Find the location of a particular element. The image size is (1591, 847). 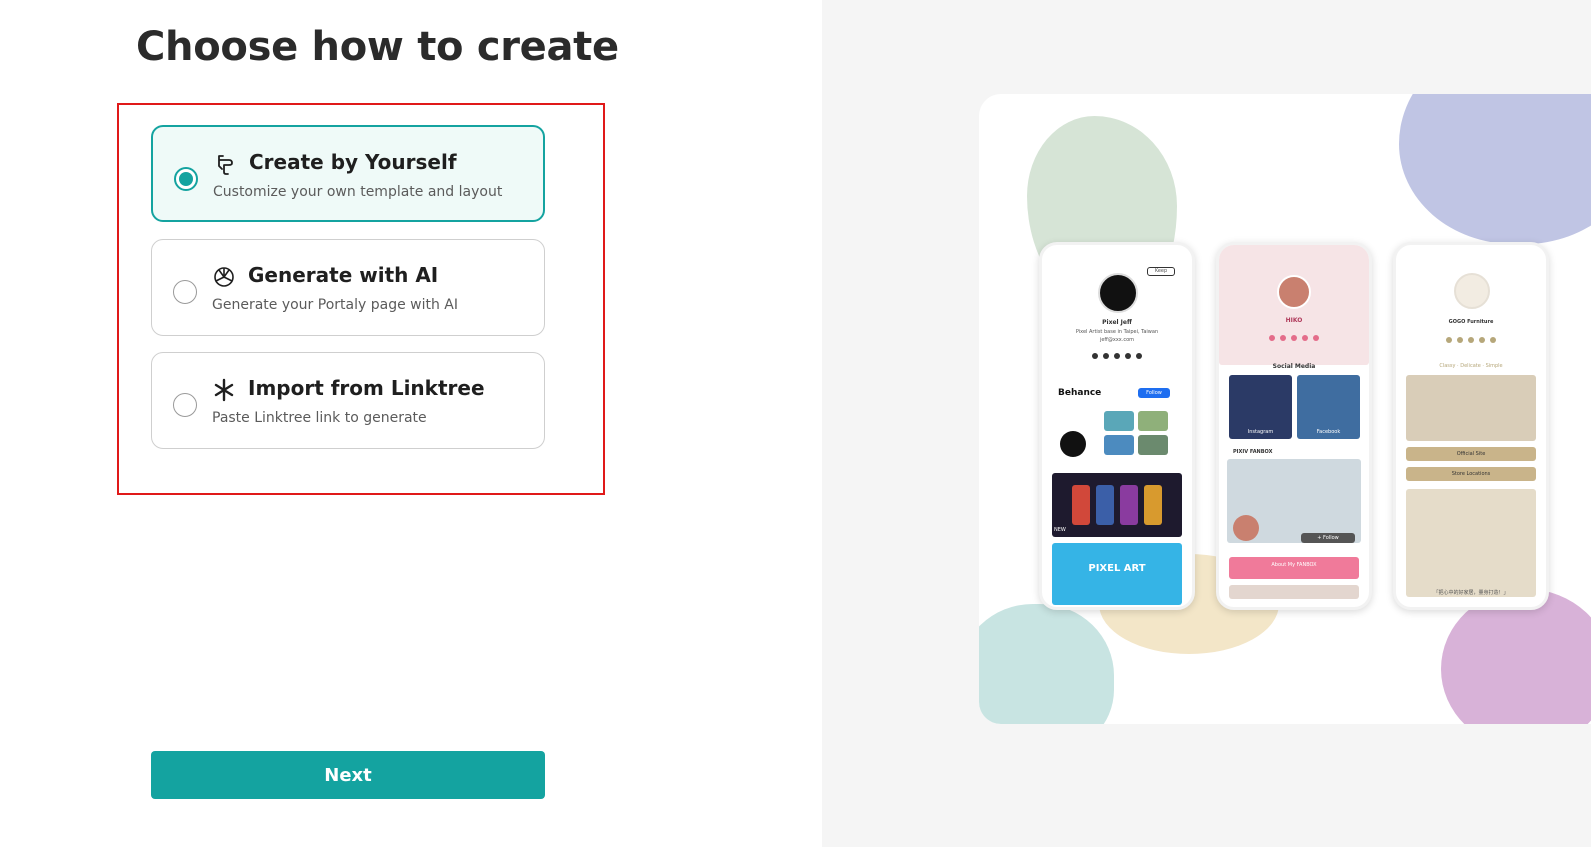

section-title: Social Media is located at coordinates (1294, 366).